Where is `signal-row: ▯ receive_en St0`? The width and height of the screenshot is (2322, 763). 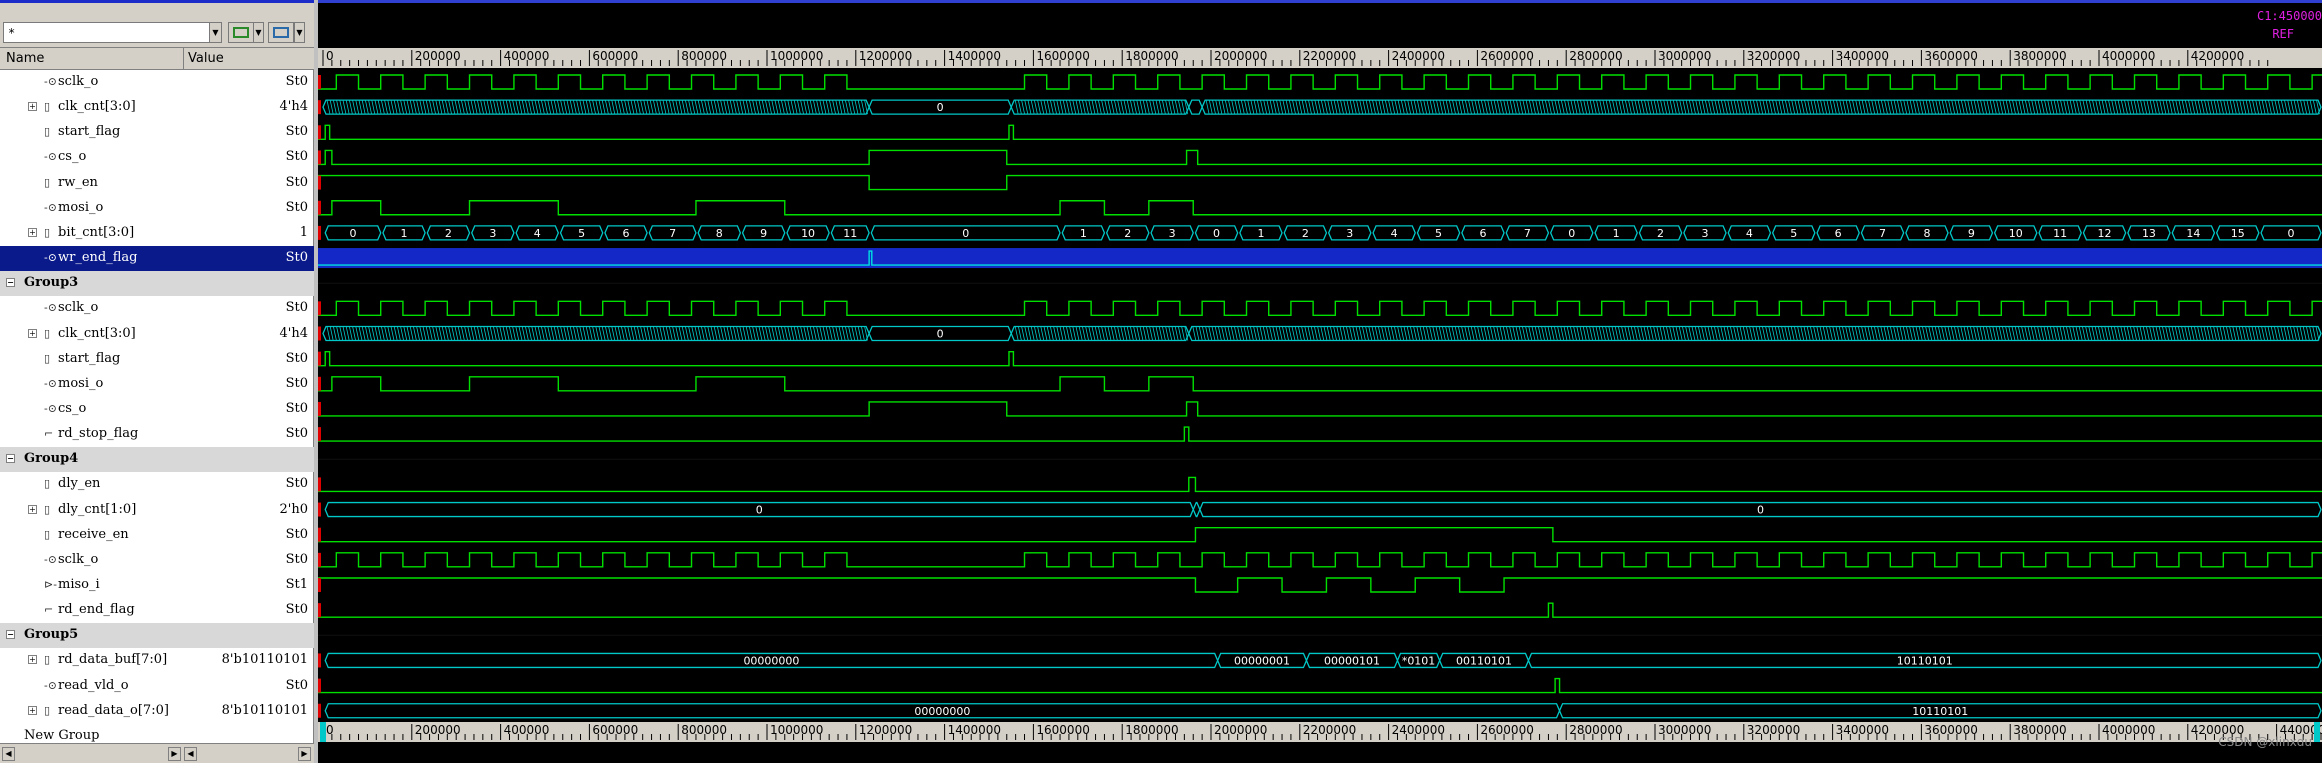
signal-row: ▯ receive_en St0 is located at coordinates (157, 535).